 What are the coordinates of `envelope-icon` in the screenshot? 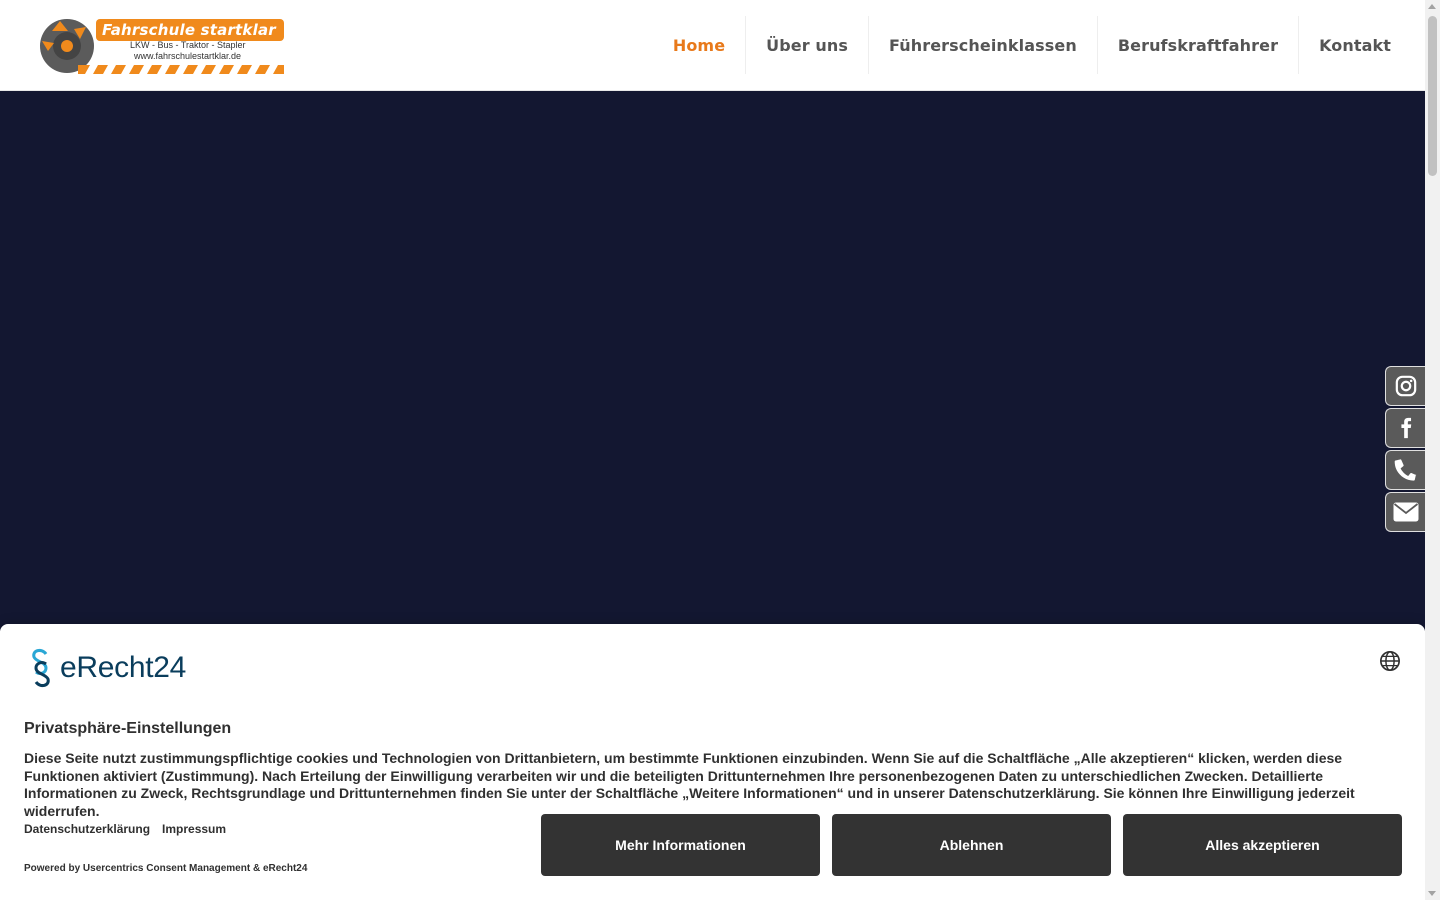 It's located at (1405, 512).